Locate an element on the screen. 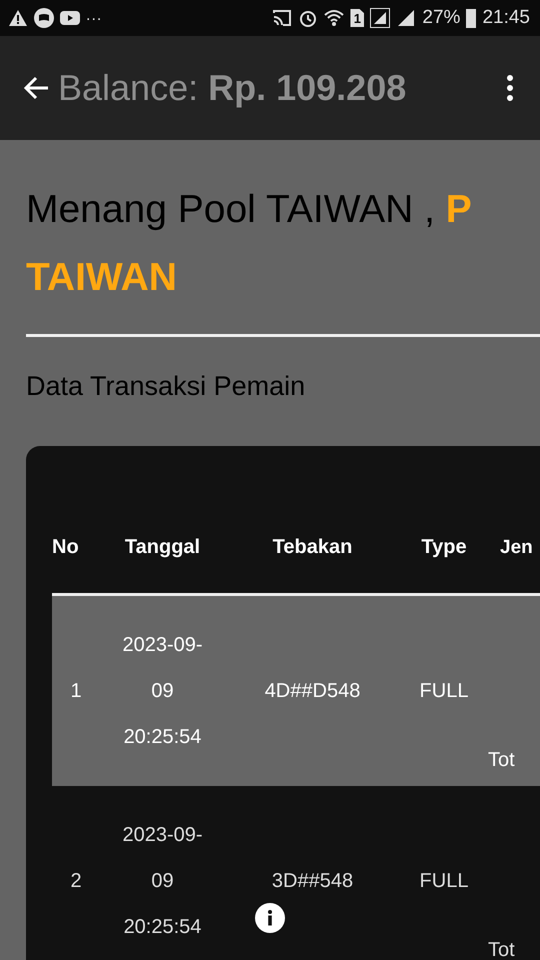  wifi-icon is located at coordinates (334, 18).